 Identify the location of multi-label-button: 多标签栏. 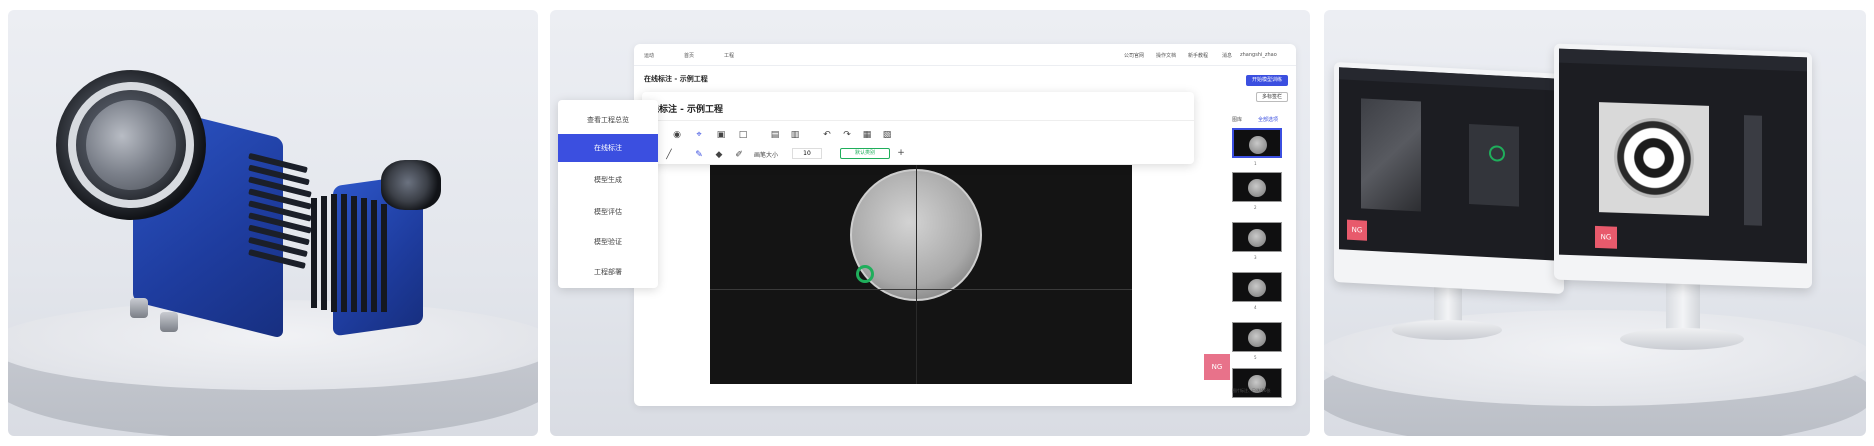
(1272, 97).